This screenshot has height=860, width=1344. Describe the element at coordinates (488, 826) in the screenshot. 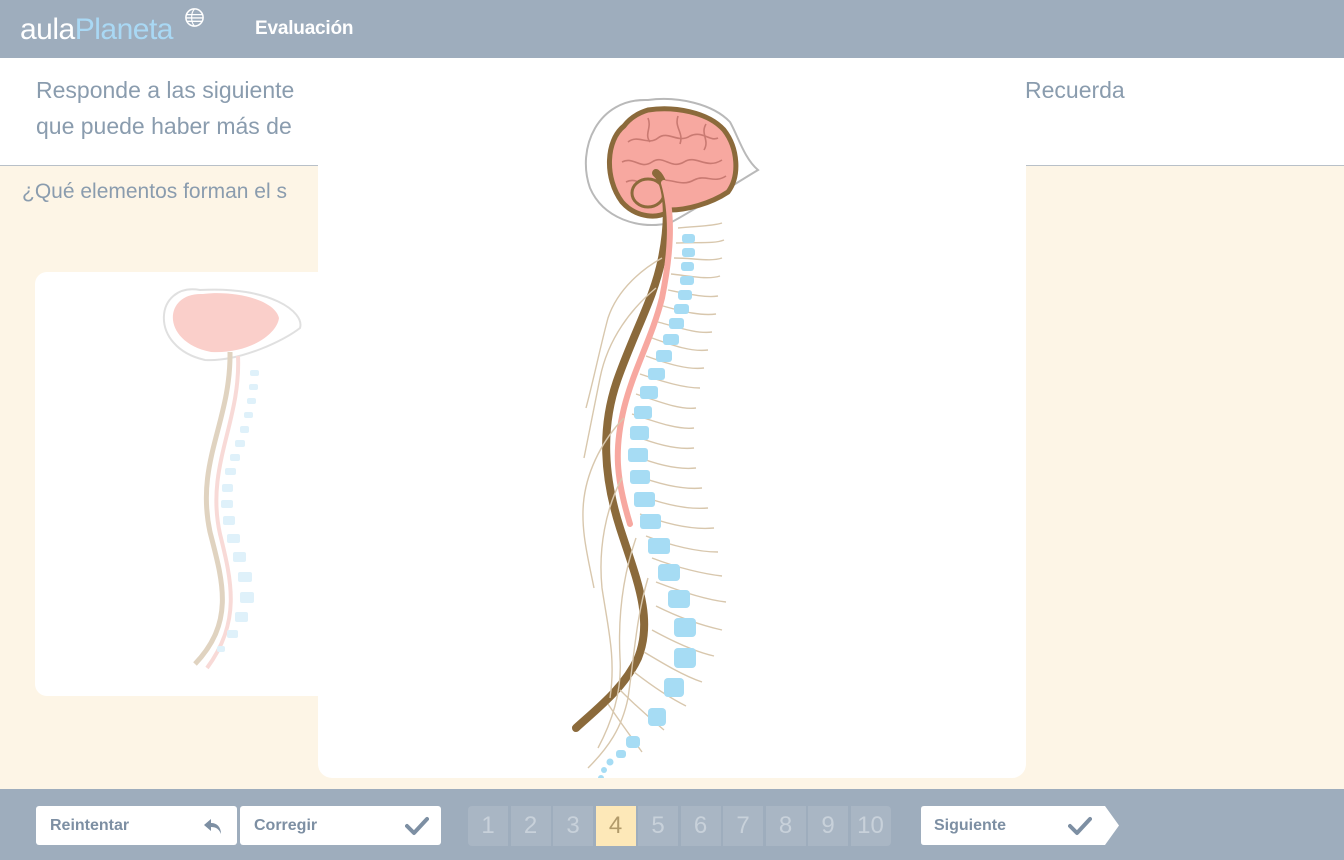

I see `page-1-button: 1` at that location.